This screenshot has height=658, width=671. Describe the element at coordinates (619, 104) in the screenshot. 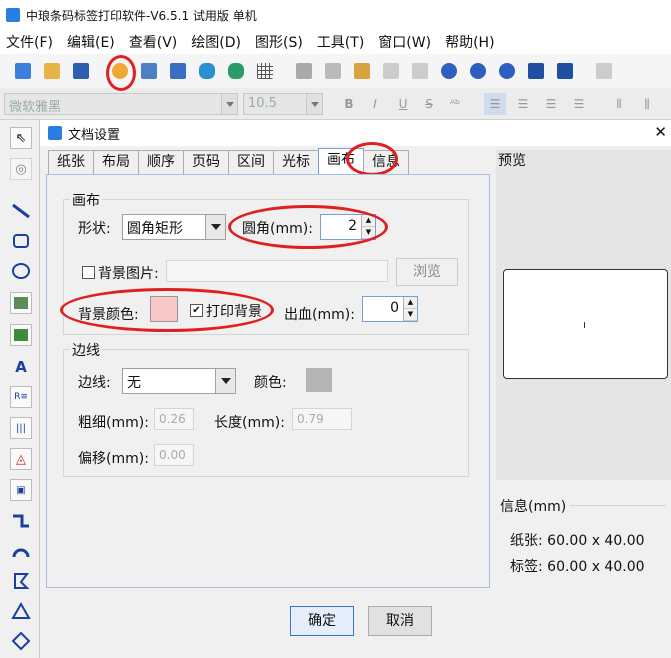

I see `distribute-h-button: ⫴` at that location.